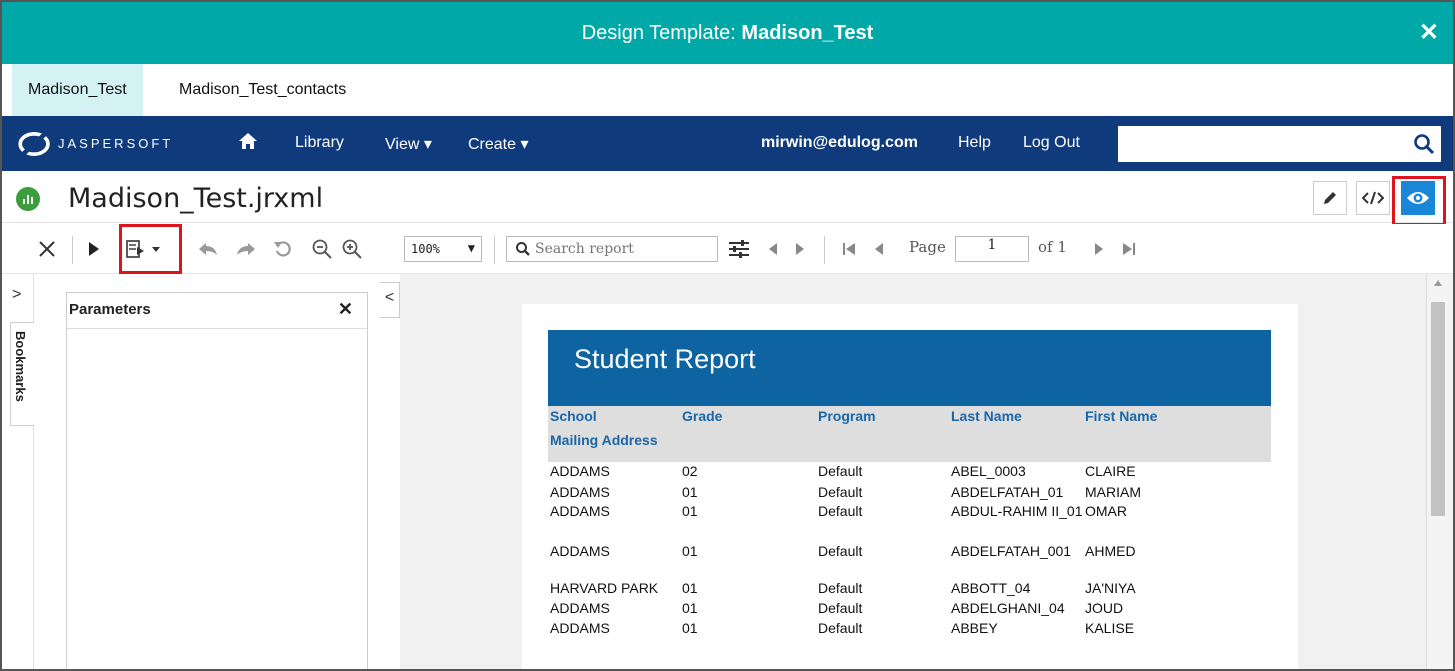 Image resolution: width=1455 pixels, height=671 pixels. What do you see at coordinates (665, 359) in the screenshot?
I see `report-title: Student Report` at bounding box center [665, 359].